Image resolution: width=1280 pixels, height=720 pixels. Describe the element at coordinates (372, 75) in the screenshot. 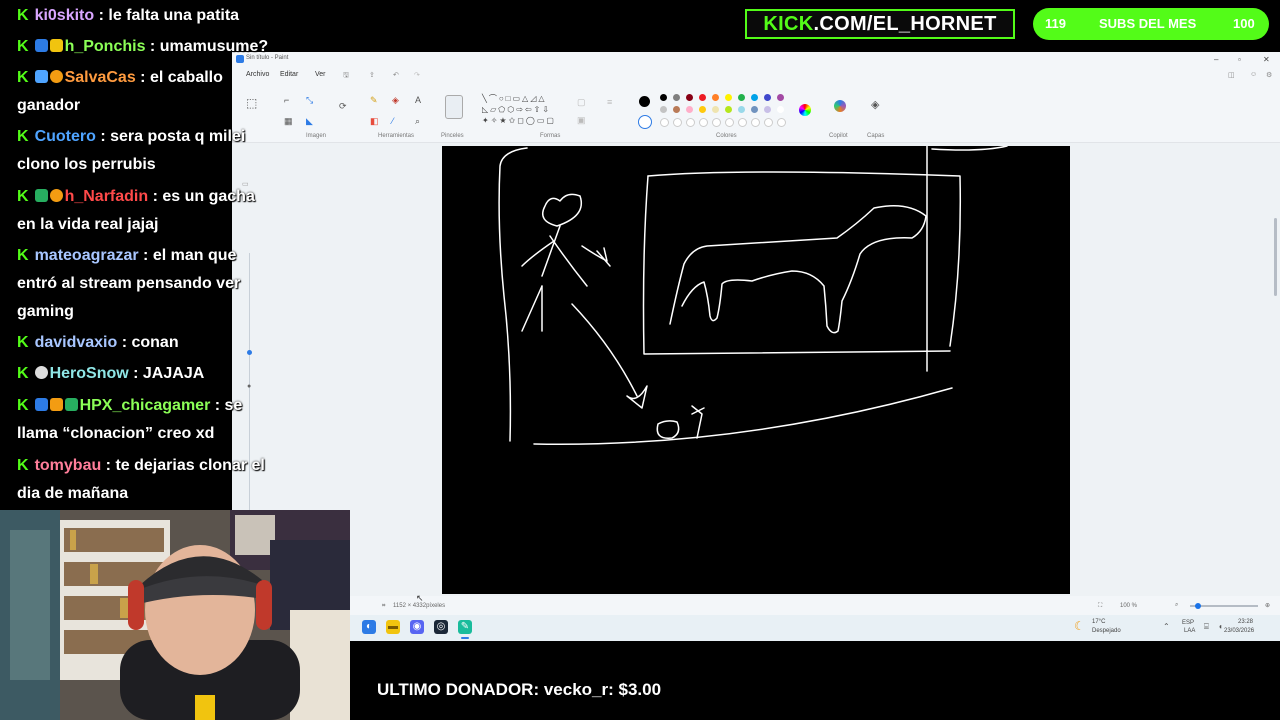

I see `share-icon: ⇪` at that location.